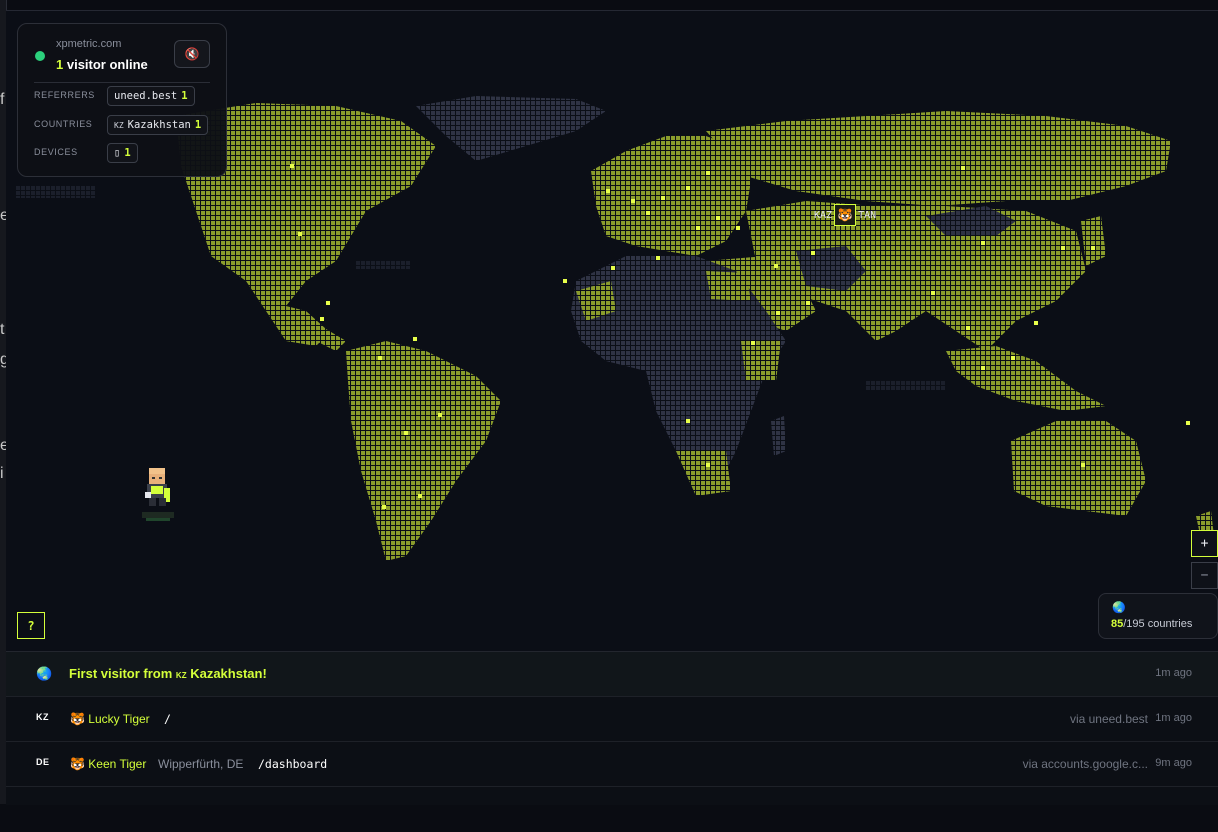 Image resolution: width=1218 pixels, height=832 pixels. Describe the element at coordinates (845, 215) in the screenshot. I see `highlight-country-label: KAZ 🐯 TAN` at that location.